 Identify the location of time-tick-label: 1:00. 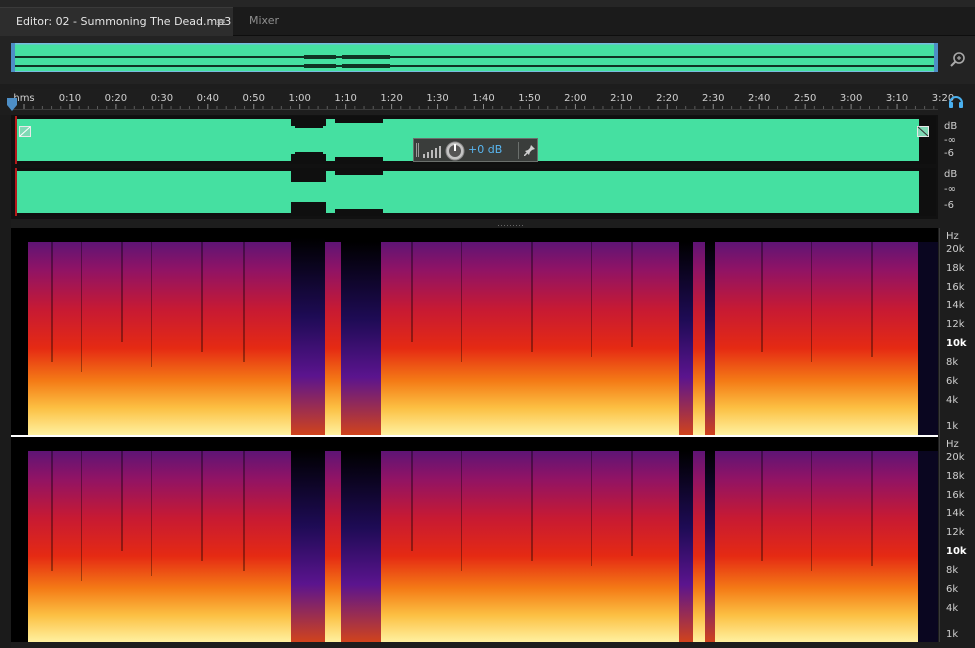
(299, 98).